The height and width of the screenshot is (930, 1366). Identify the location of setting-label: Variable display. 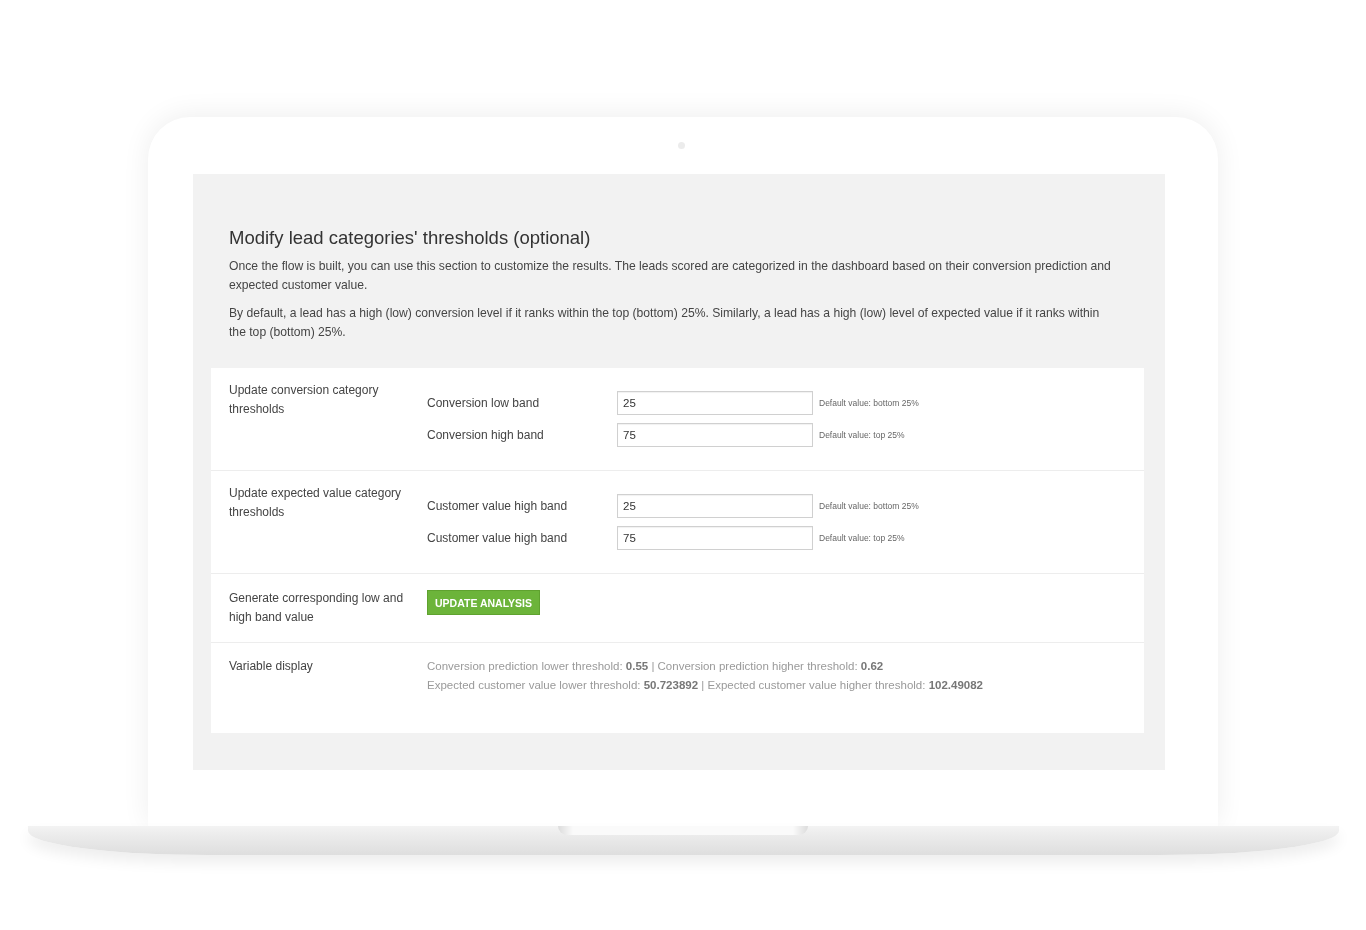
(271, 666).